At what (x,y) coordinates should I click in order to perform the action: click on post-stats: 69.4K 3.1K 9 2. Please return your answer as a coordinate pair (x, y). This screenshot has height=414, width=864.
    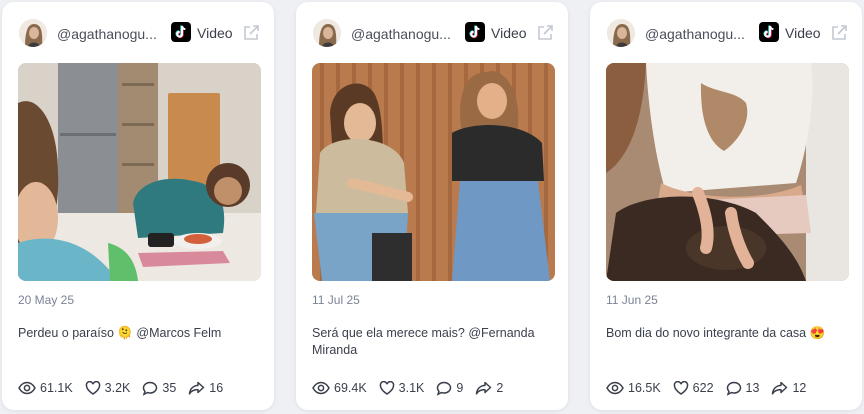
    Looking at the image, I should click on (434, 388).